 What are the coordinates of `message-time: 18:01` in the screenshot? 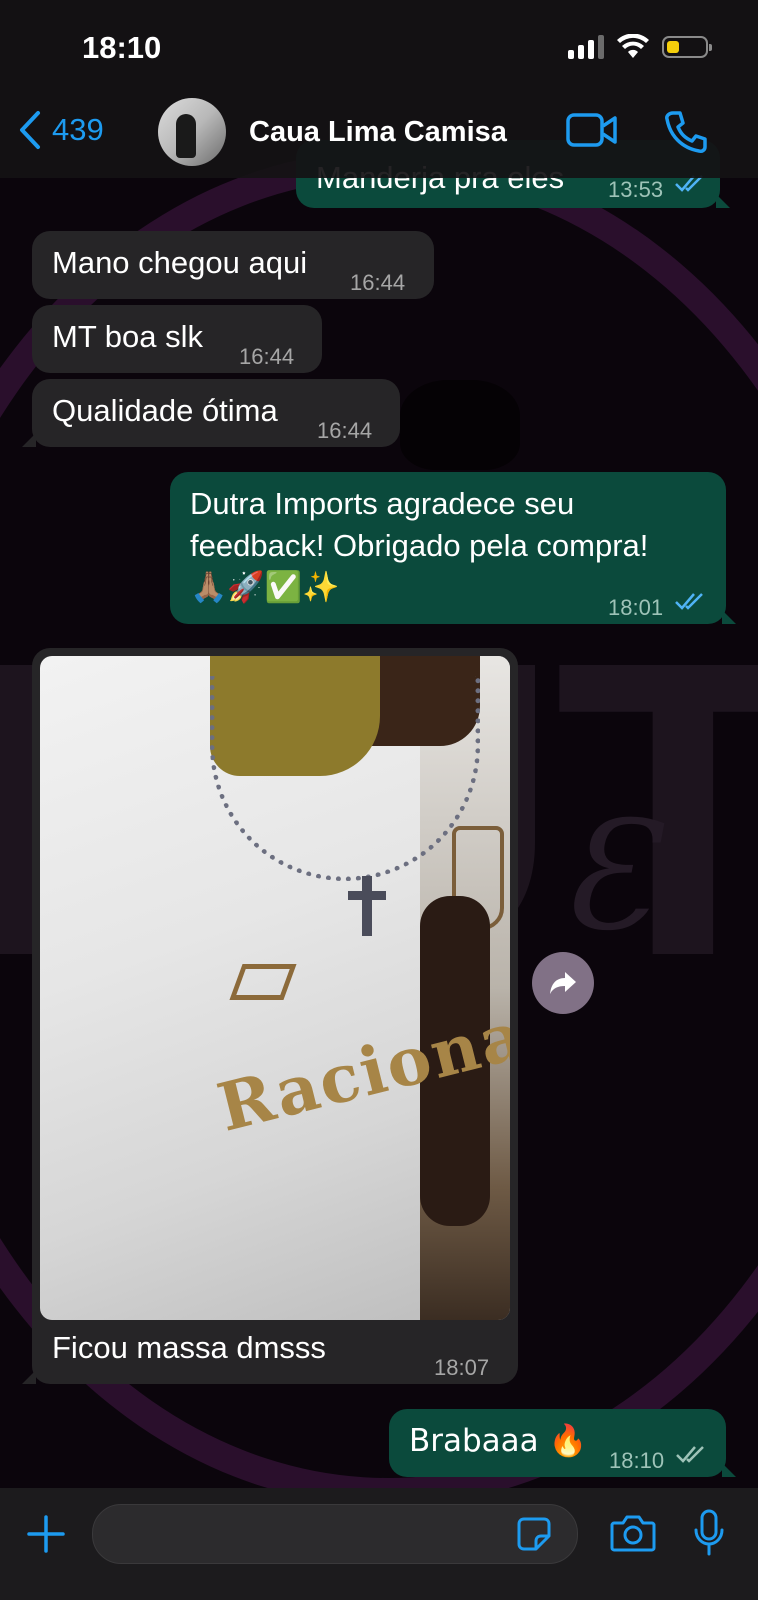 It's located at (636, 607).